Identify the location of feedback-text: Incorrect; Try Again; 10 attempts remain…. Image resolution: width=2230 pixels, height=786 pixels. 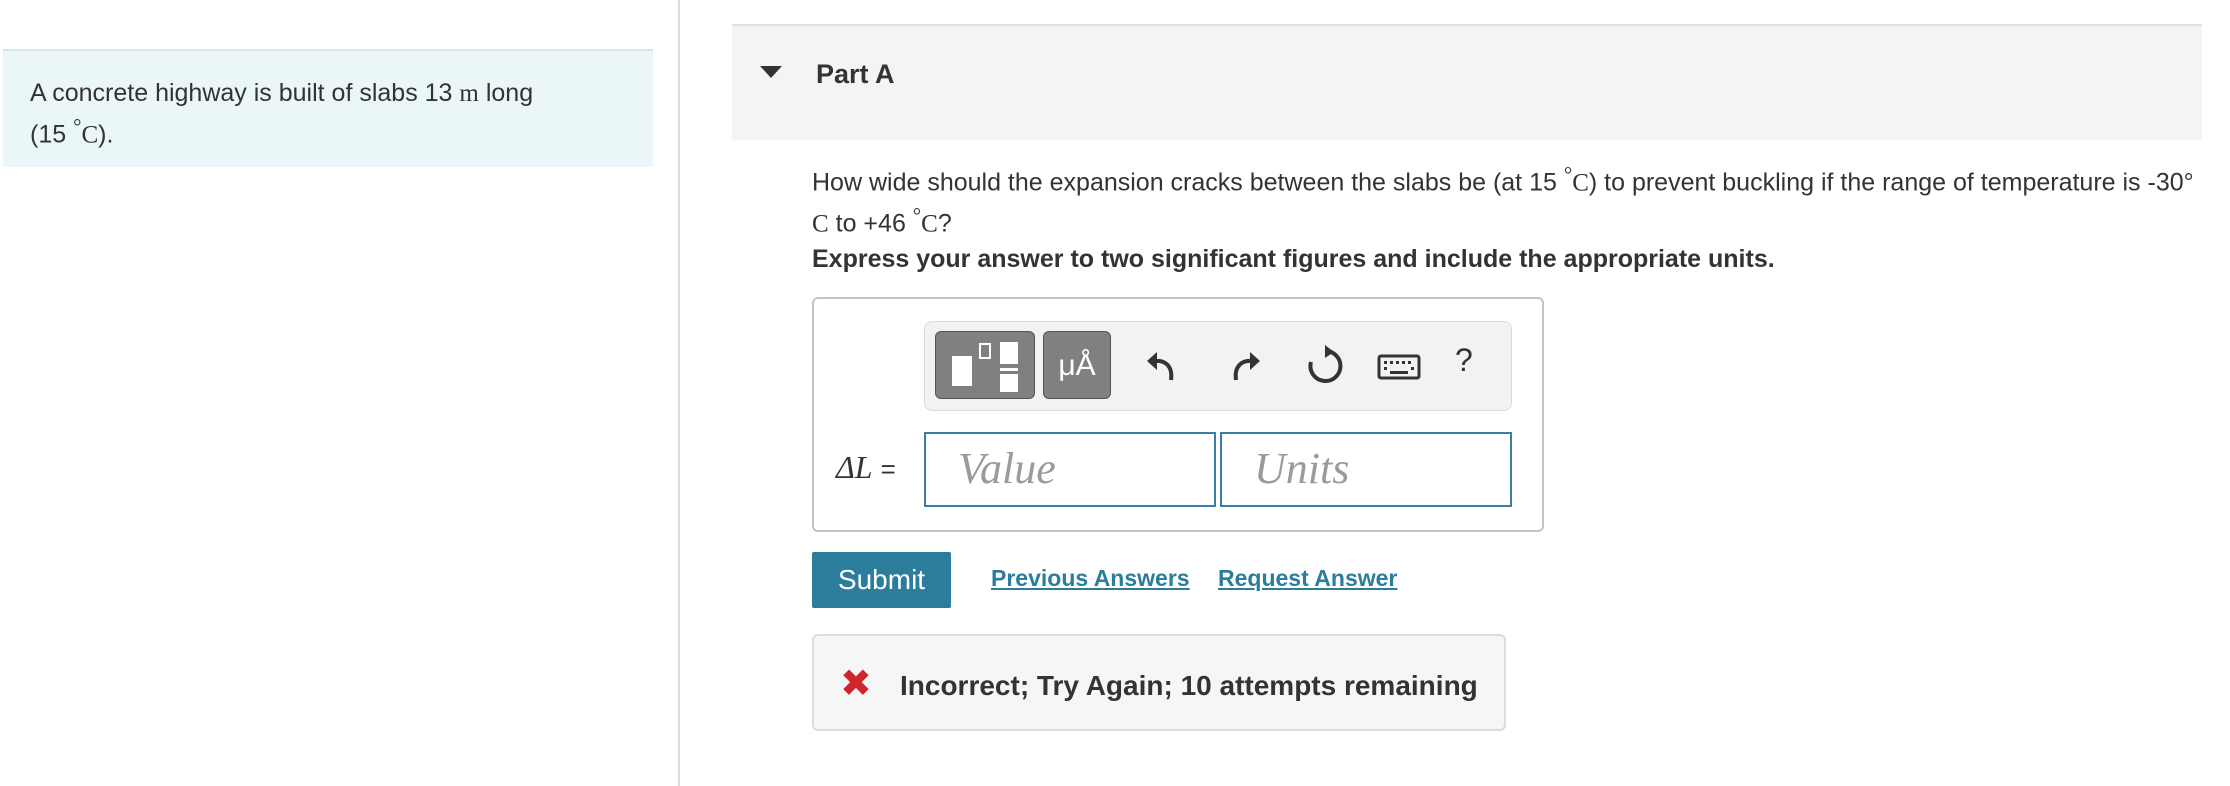
(1189, 685).